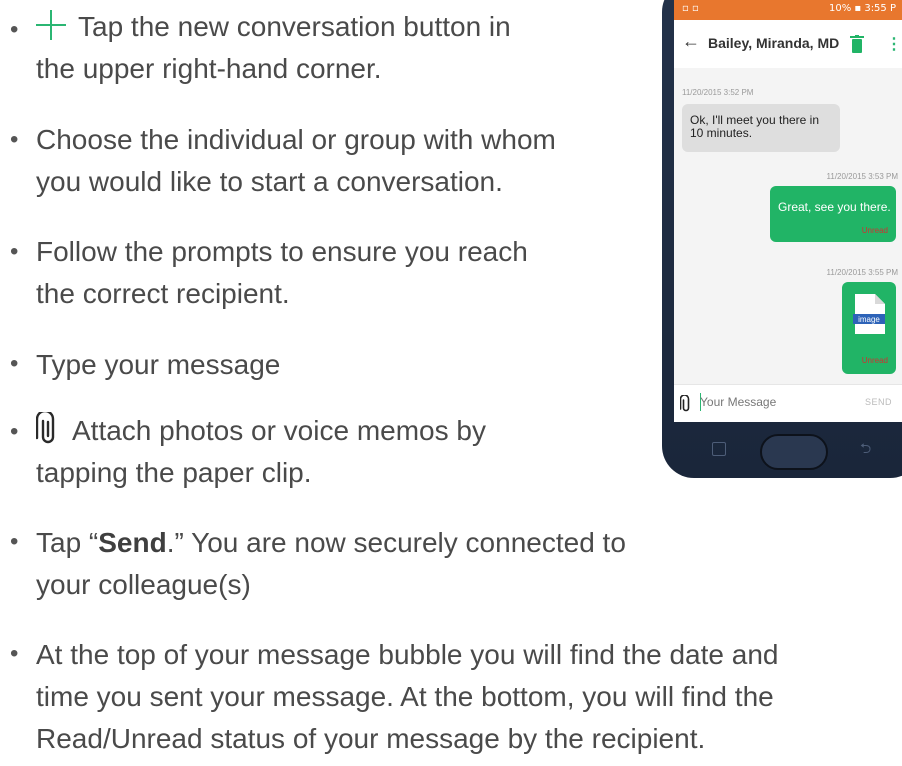 The height and width of the screenshot is (766, 902). I want to click on instruction-text: .” You are now securely connected to, so click(396, 542).